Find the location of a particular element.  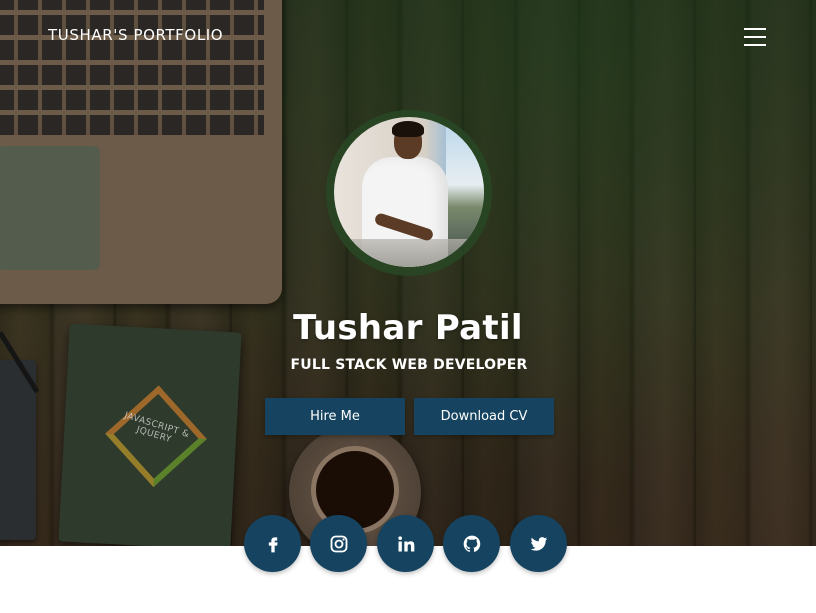

facebook-button is located at coordinates (272, 543).